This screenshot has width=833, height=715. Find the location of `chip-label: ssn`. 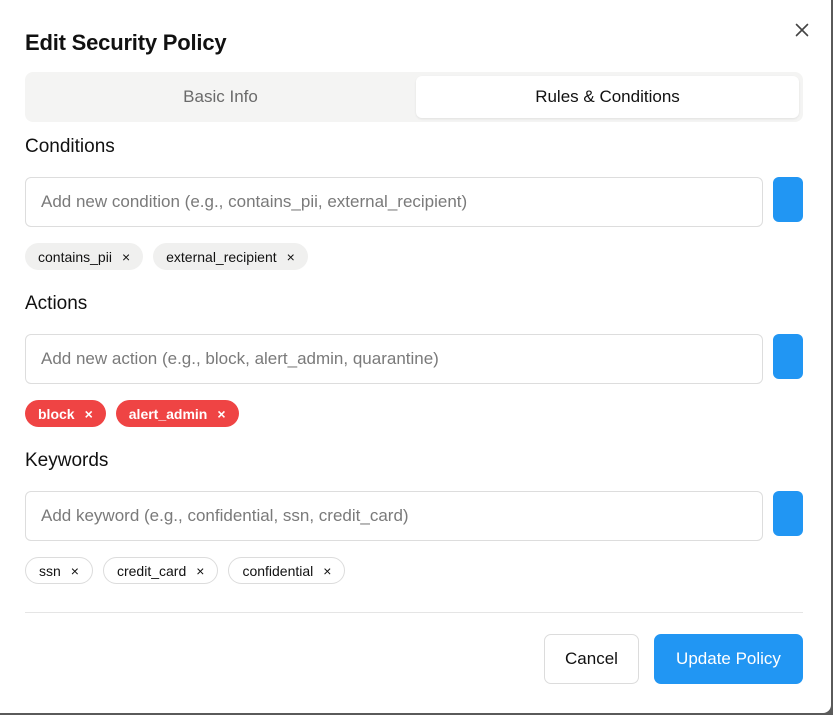

chip-label: ssn is located at coordinates (50, 570).